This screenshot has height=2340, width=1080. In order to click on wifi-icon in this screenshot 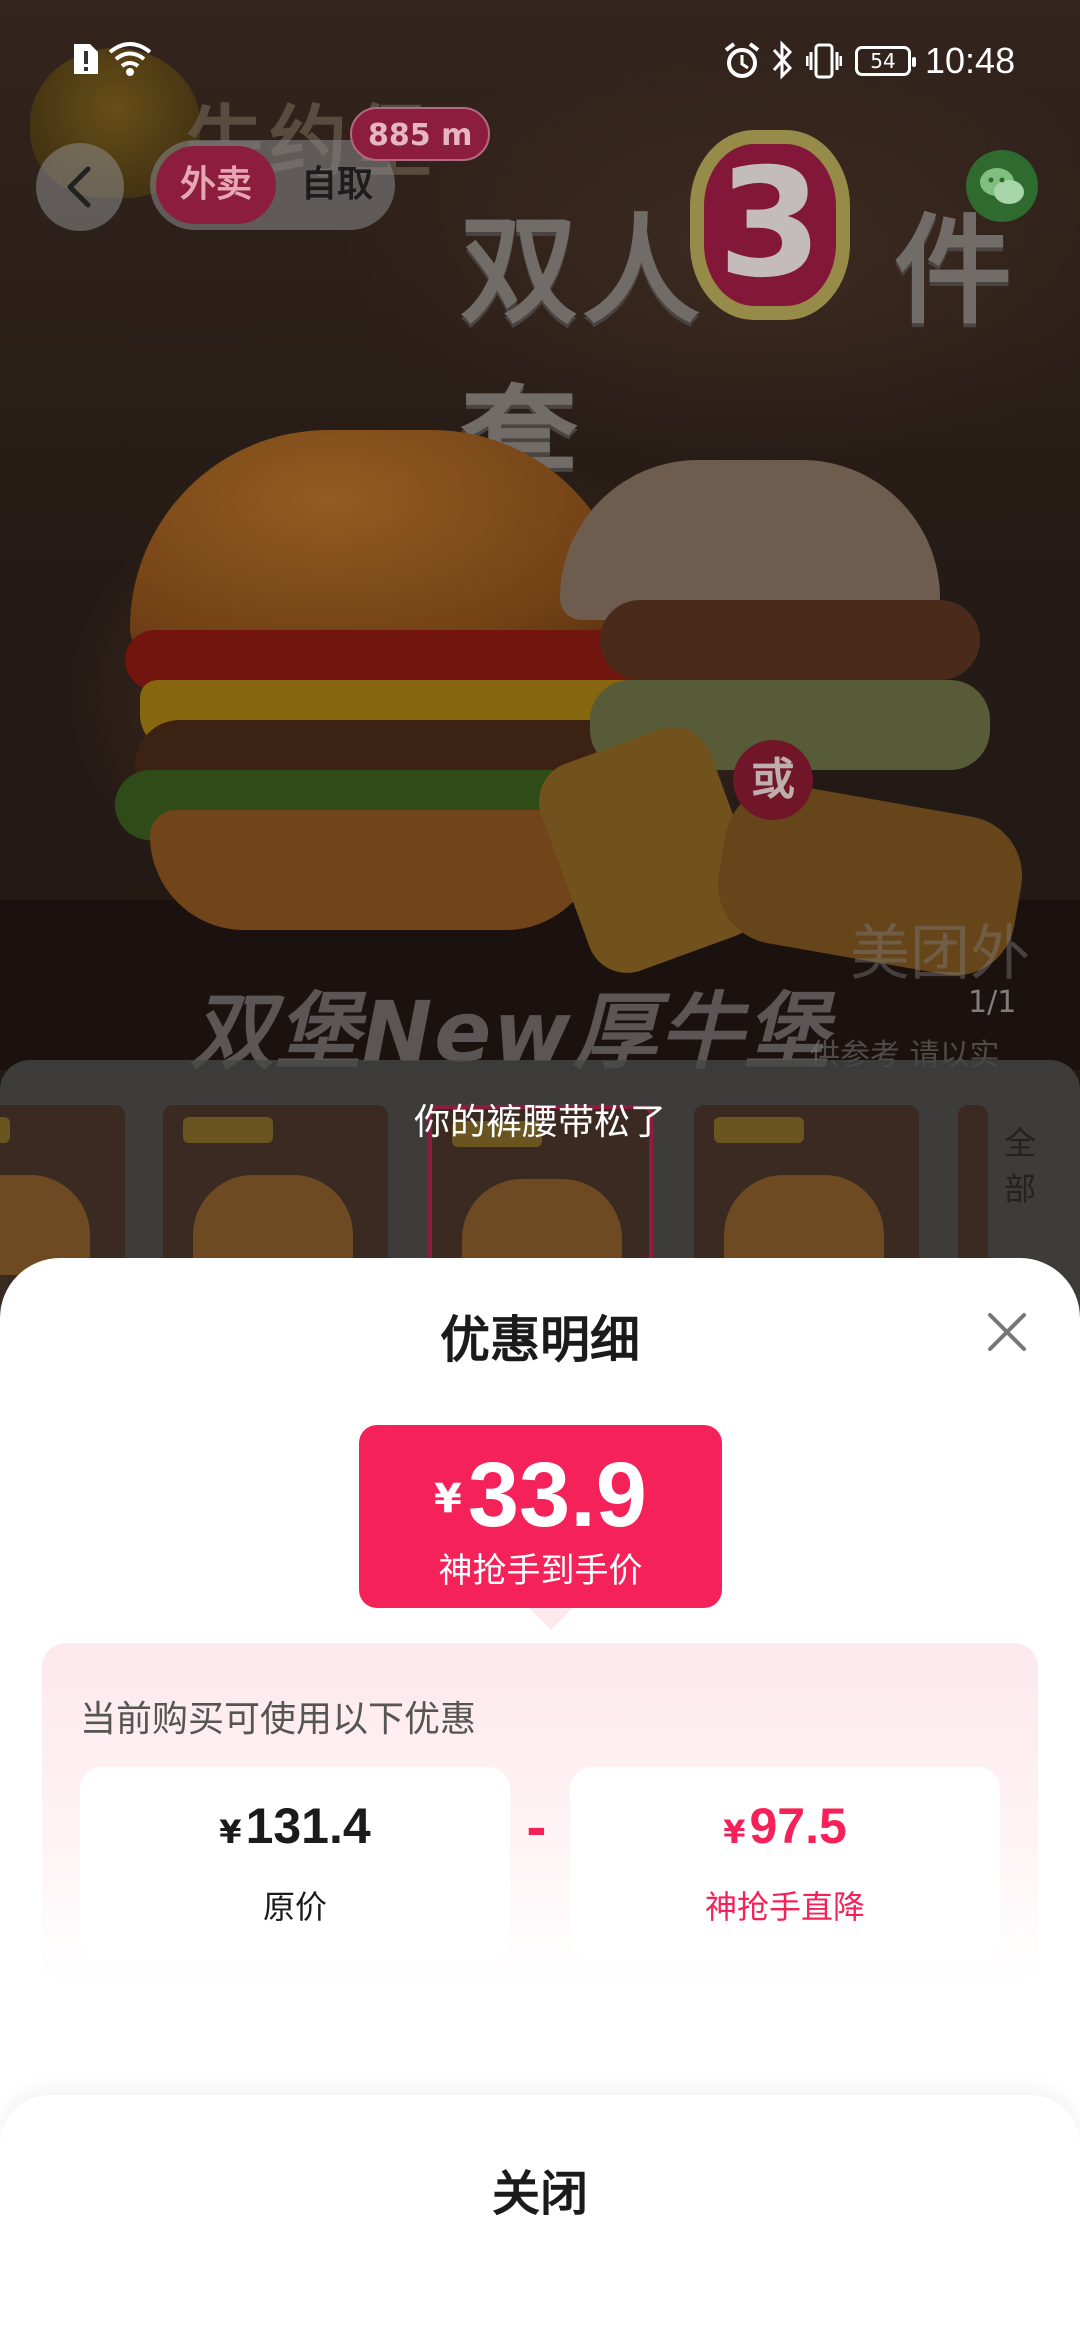, I will do `click(130, 59)`.